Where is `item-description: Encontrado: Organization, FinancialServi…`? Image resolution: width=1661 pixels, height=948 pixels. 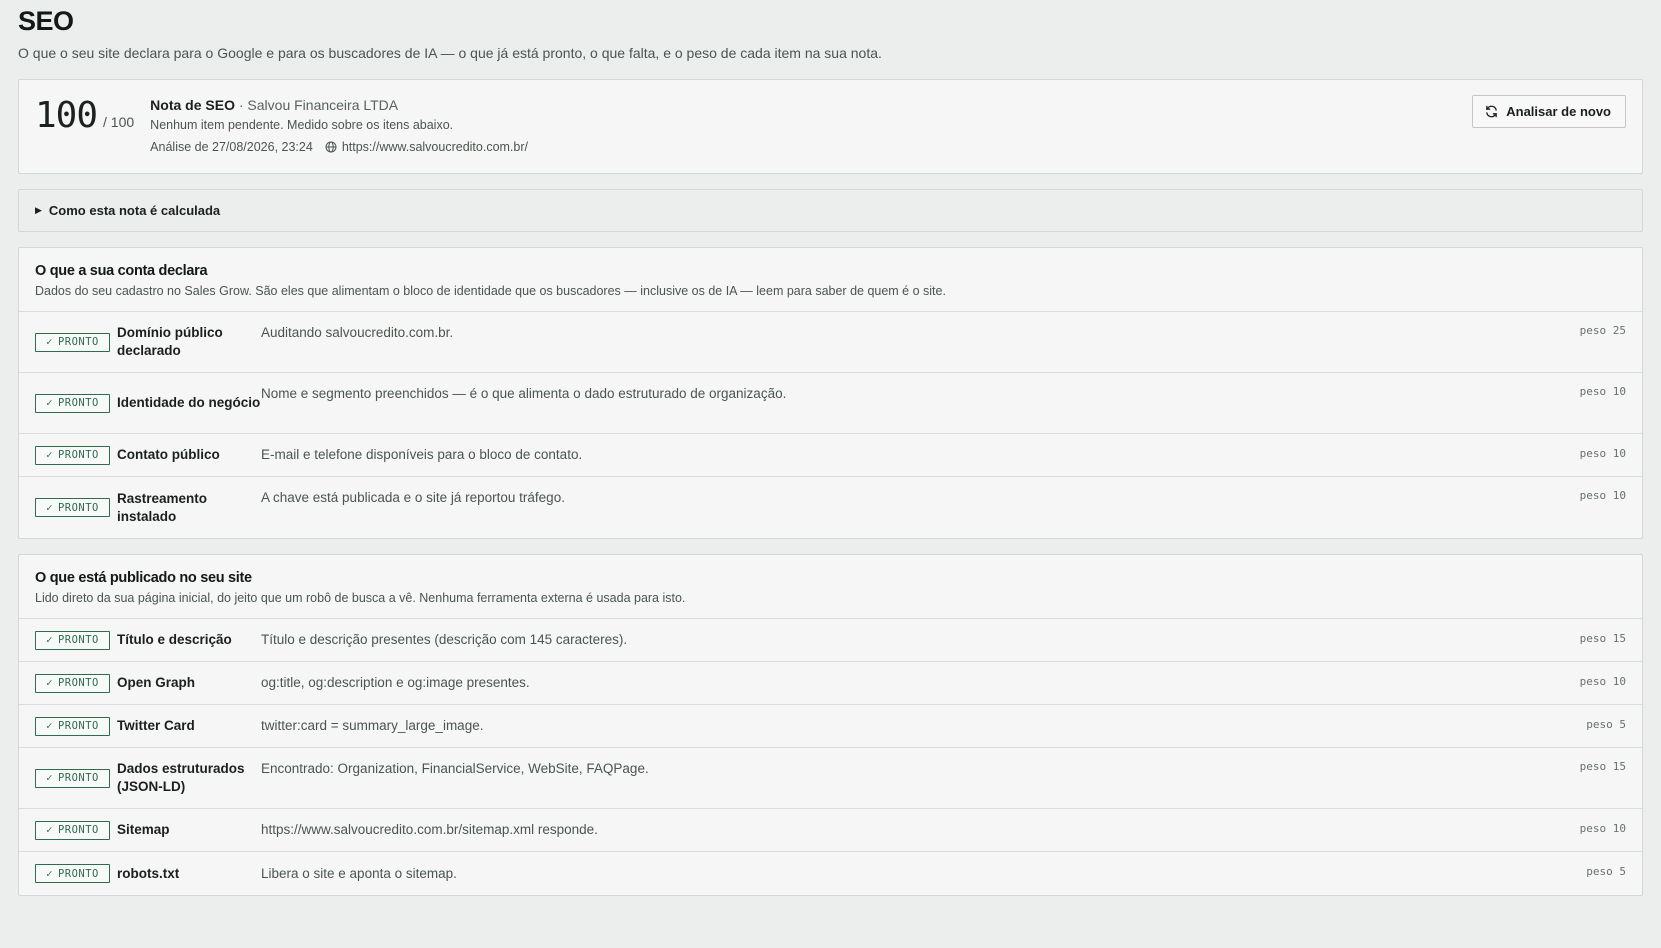
item-description: Encontrado: Organization, FinancialServi… is located at coordinates (455, 768).